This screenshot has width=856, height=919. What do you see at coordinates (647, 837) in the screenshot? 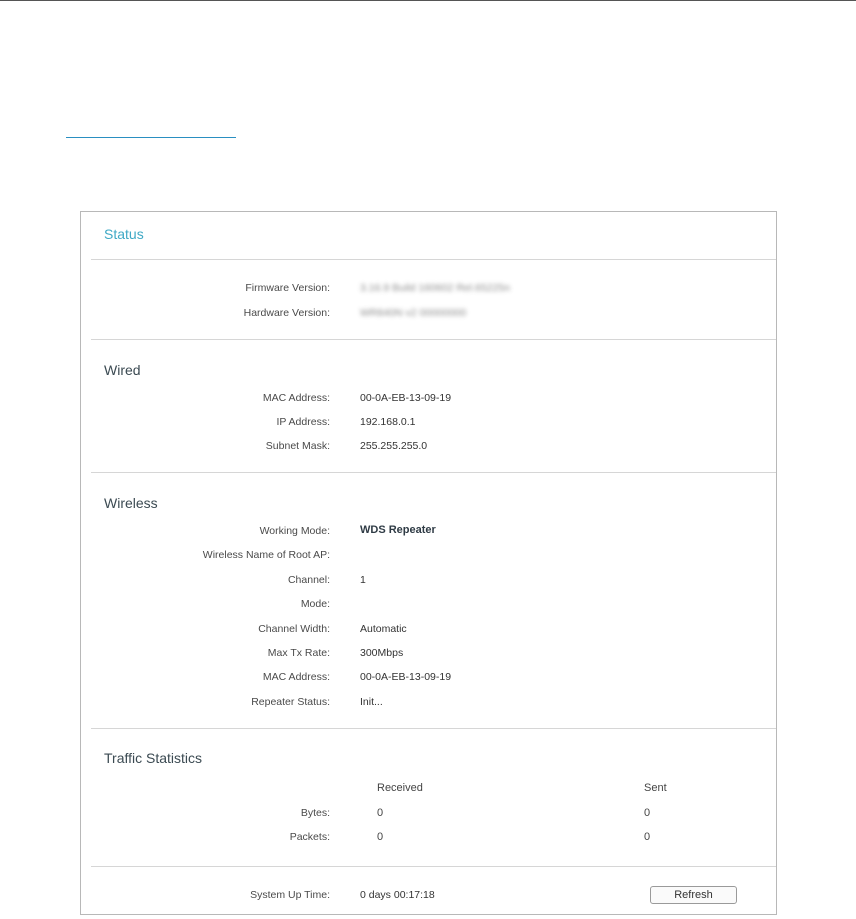
I see `packets-sent-value: 0` at bounding box center [647, 837].